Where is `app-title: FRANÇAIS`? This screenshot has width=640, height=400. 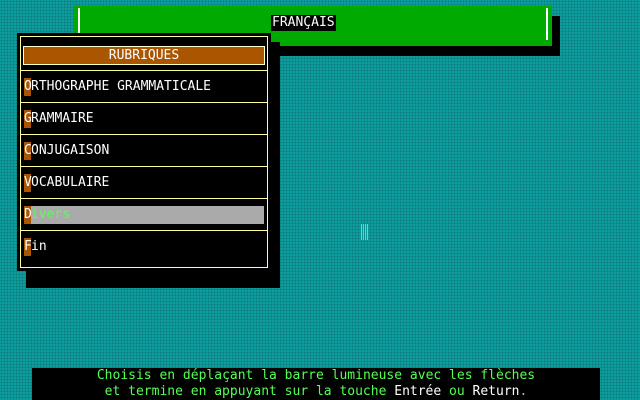 app-title: FRANÇAIS is located at coordinates (303, 23).